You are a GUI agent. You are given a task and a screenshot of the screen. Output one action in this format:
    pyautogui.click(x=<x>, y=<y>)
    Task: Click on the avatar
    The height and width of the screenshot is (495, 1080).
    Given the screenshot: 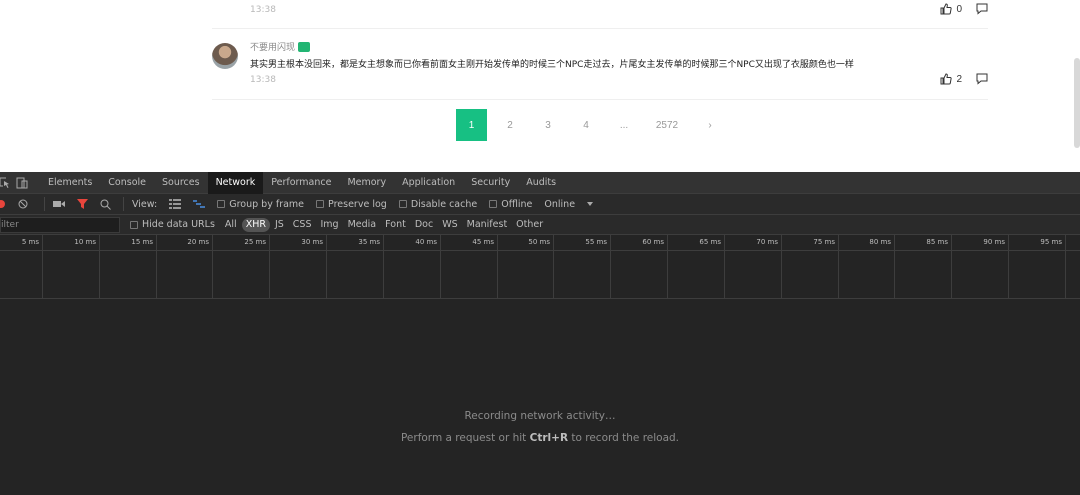 What is the action you would take?
    pyautogui.click(x=225, y=56)
    